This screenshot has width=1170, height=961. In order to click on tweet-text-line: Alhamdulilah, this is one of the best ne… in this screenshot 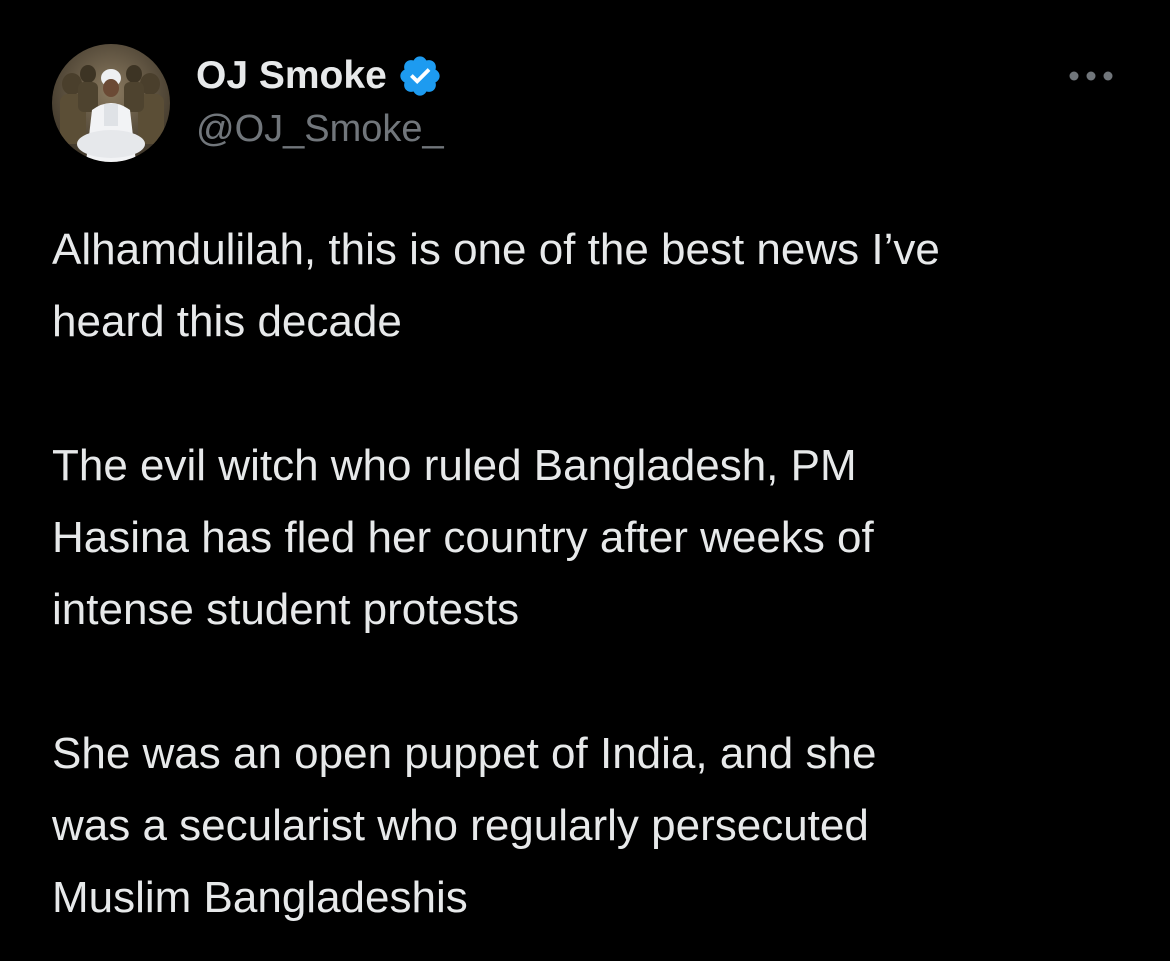, I will do `click(496, 249)`.